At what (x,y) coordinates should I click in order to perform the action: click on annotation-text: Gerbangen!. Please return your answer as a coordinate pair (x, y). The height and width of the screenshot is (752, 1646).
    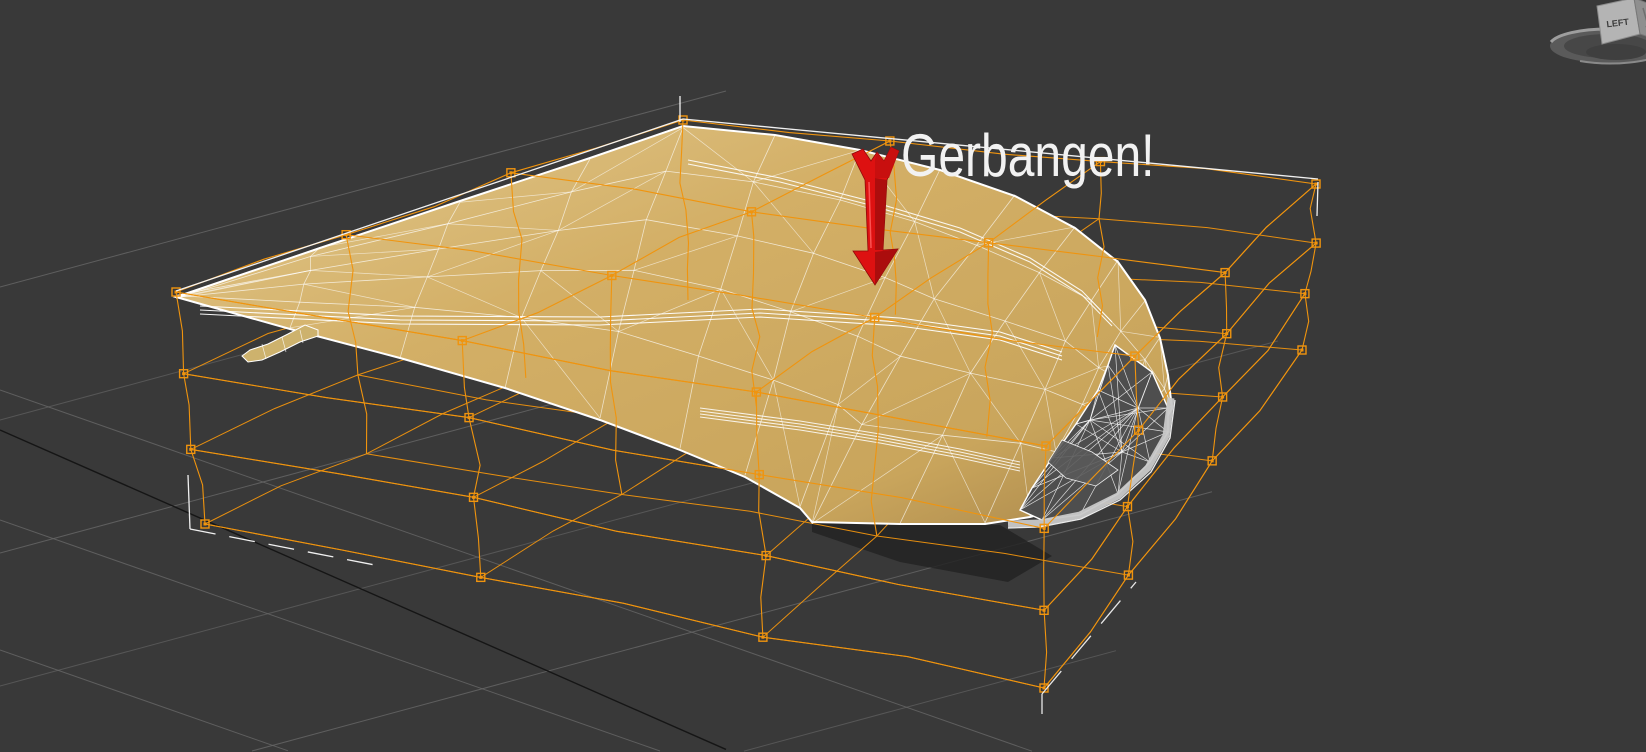
    Looking at the image, I should click on (1028, 155).